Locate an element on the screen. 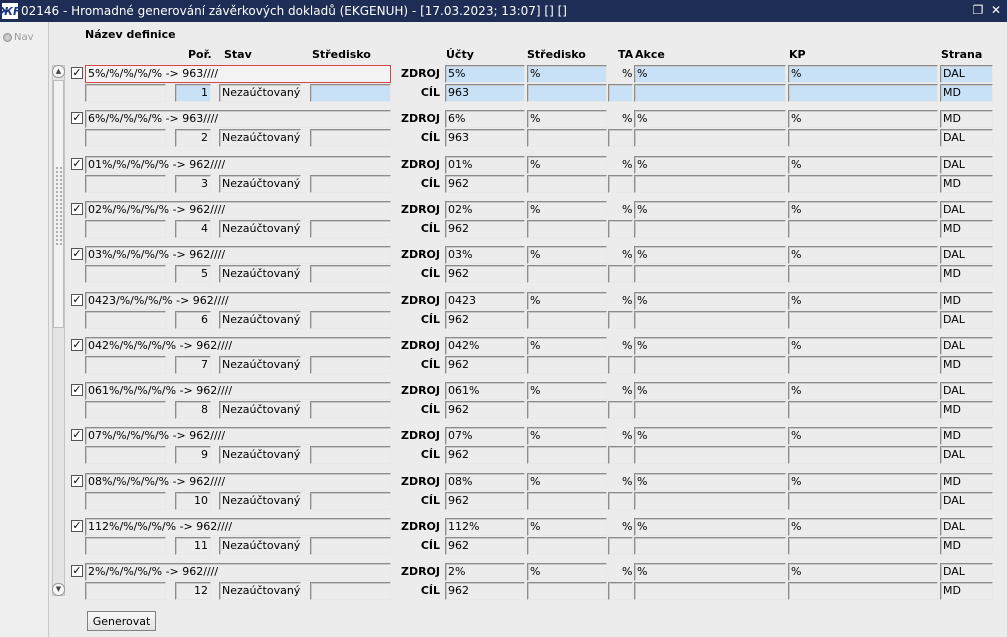 The width and height of the screenshot is (1007, 637). poradi-field: 6 is located at coordinates (193, 320).